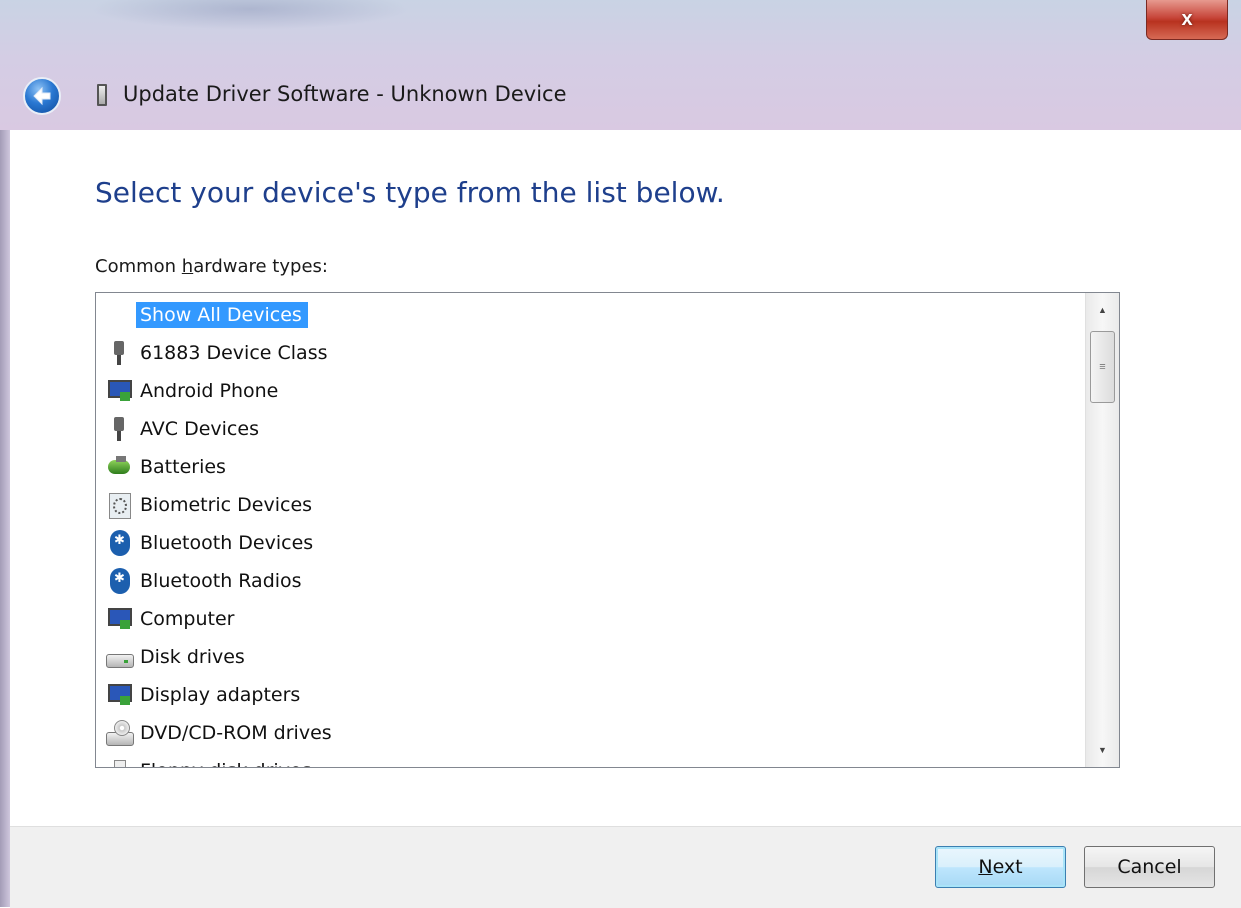 The image size is (1241, 908). I want to click on list-item-batteries: Batteries, so click(168, 467).